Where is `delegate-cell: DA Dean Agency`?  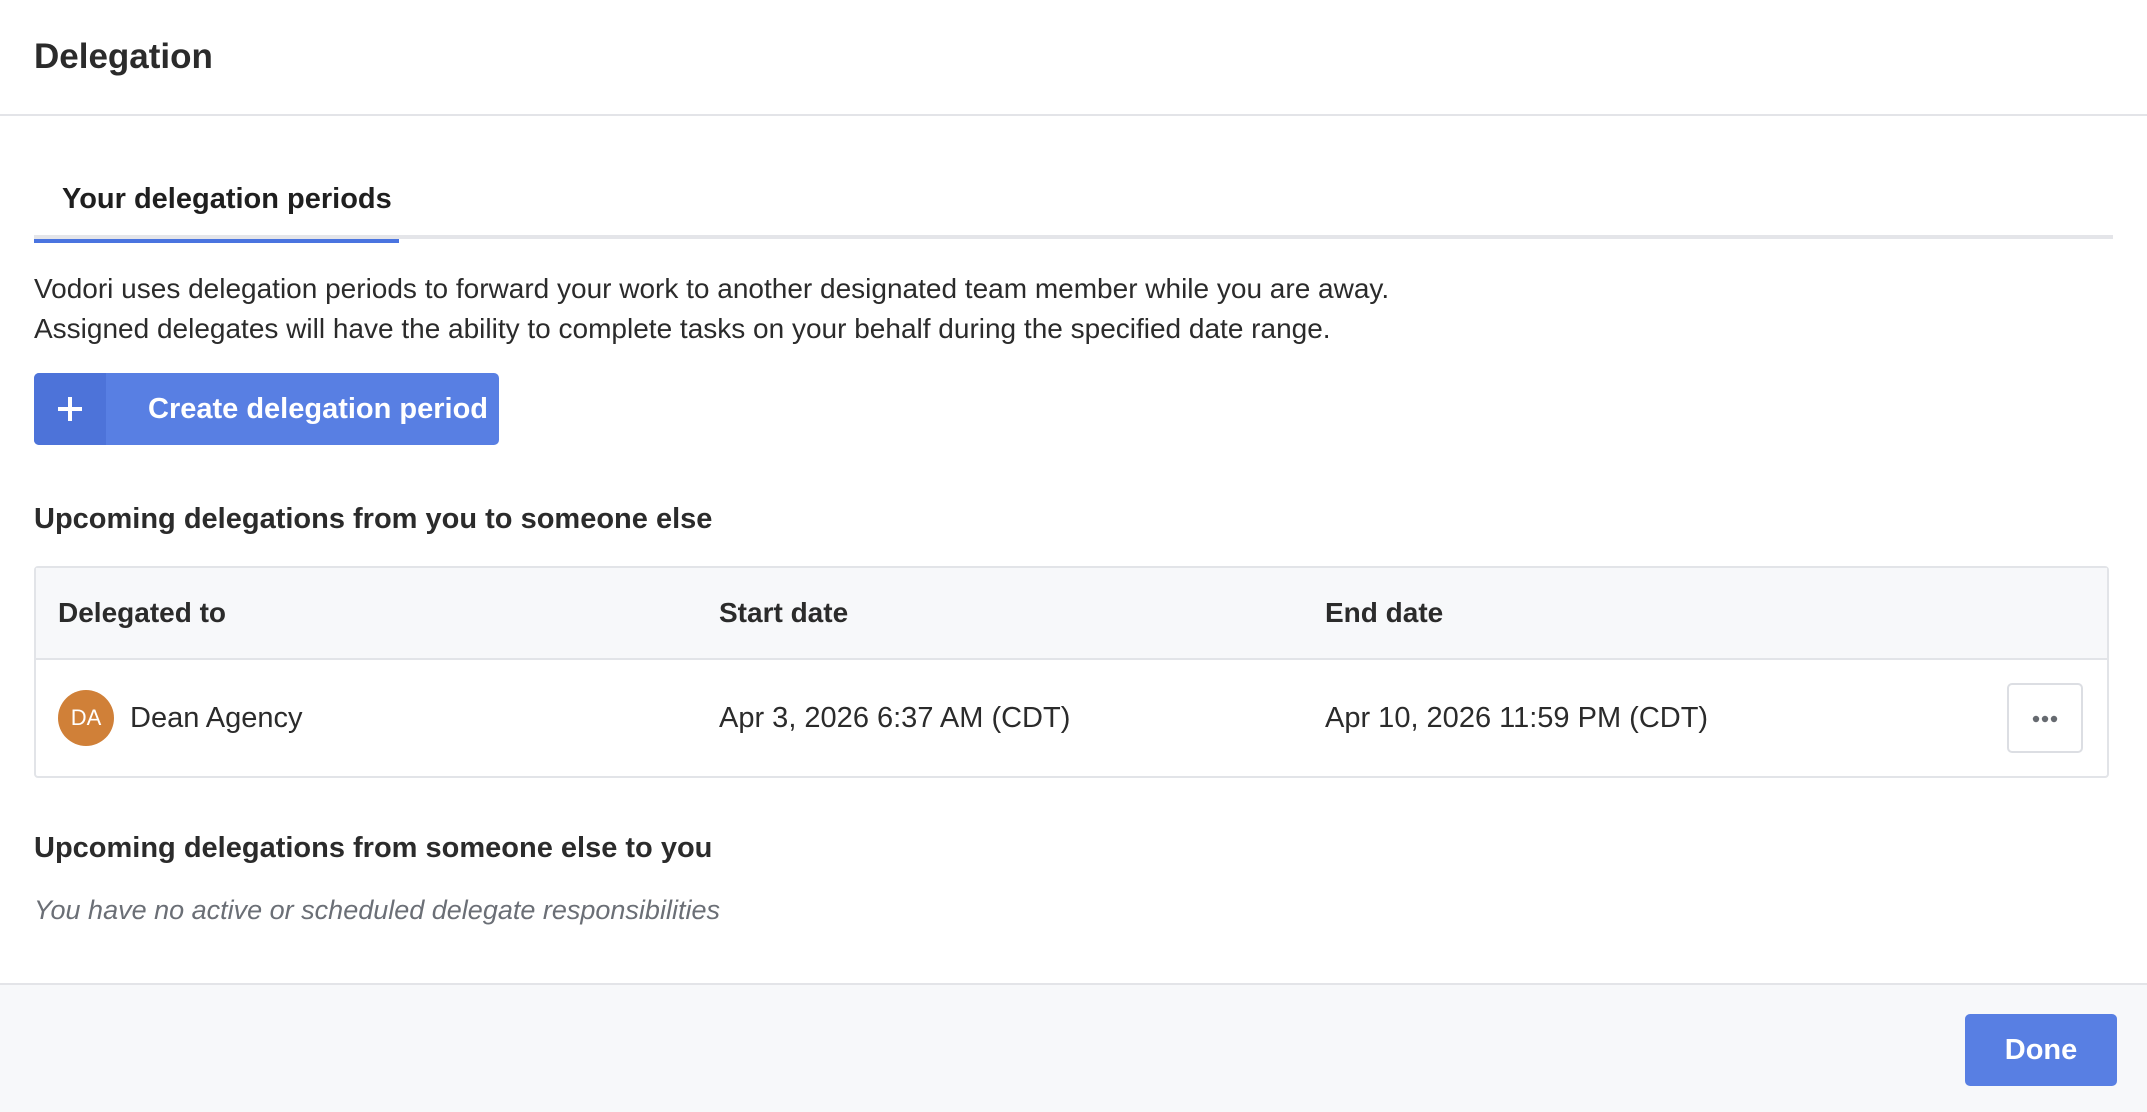 delegate-cell: DA Dean Agency is located at coordinates (377, 718).